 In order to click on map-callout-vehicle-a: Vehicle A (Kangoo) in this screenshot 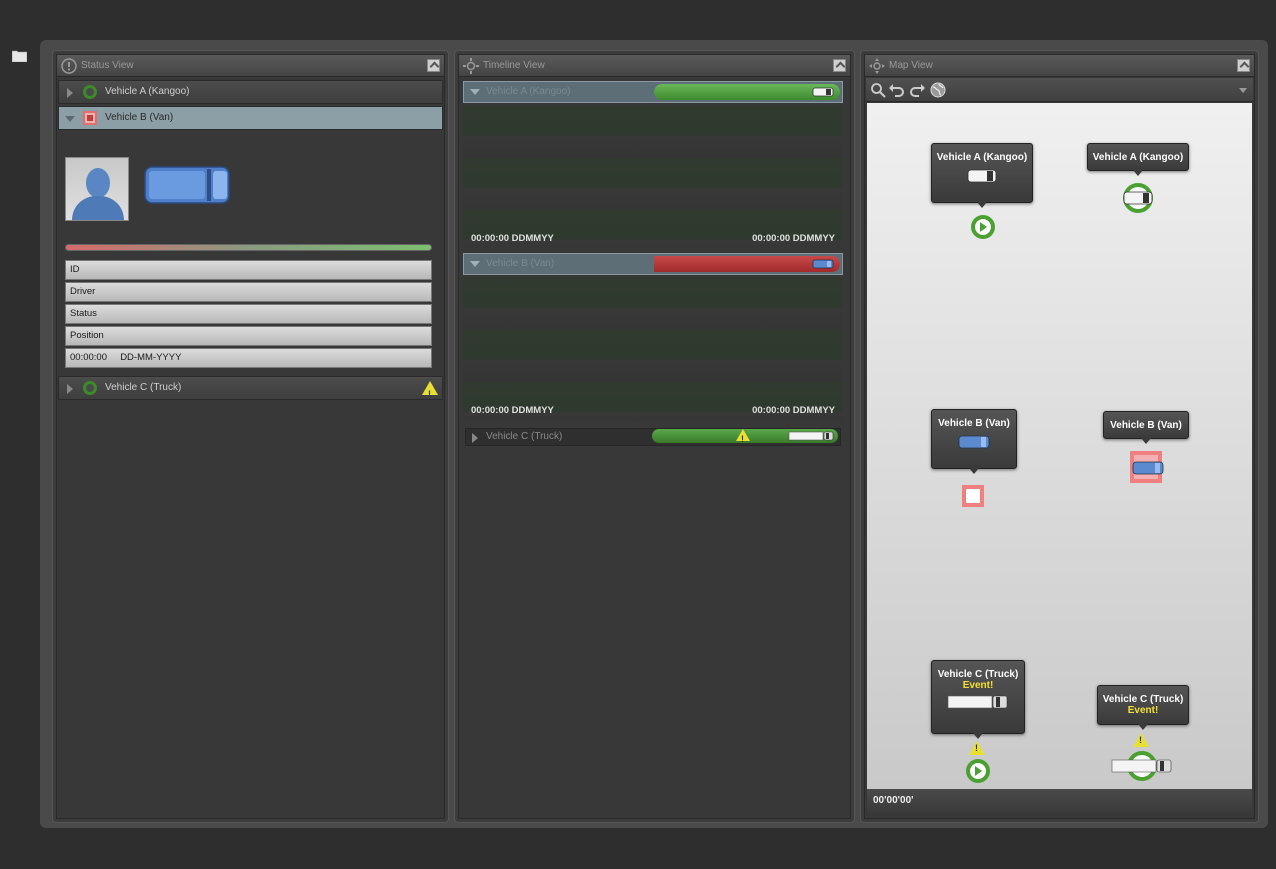, I will do `click(982, 175)`.